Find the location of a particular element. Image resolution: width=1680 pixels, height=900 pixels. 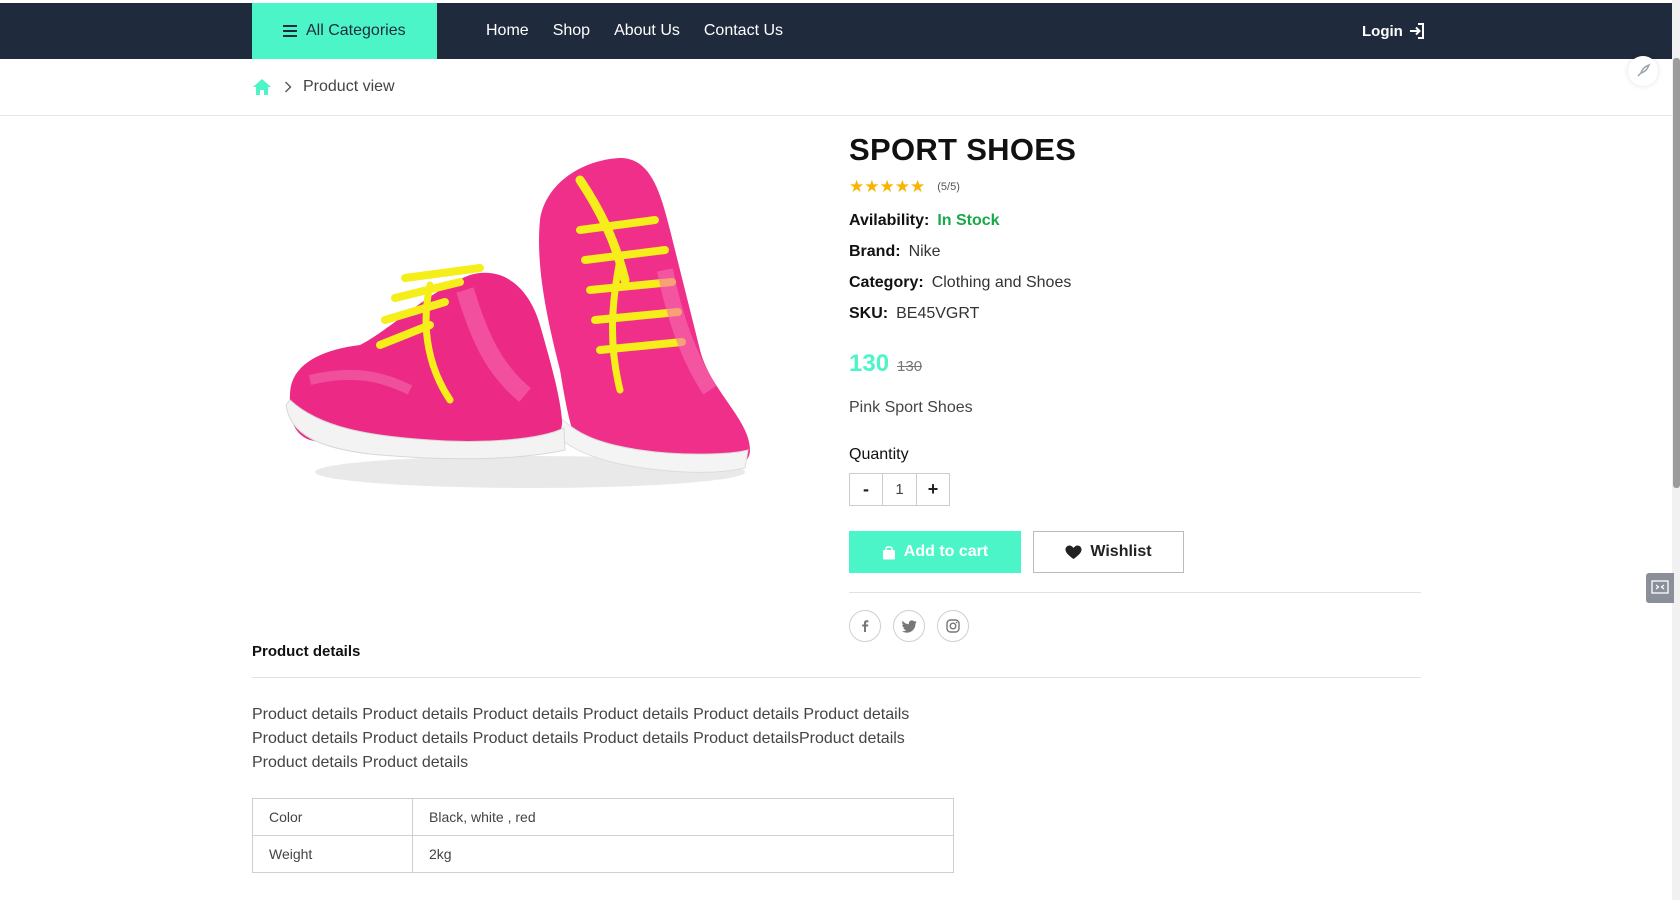

rating: ★ ★ ★ ★ ★ (5/5) is located at coordinates (904, 186).